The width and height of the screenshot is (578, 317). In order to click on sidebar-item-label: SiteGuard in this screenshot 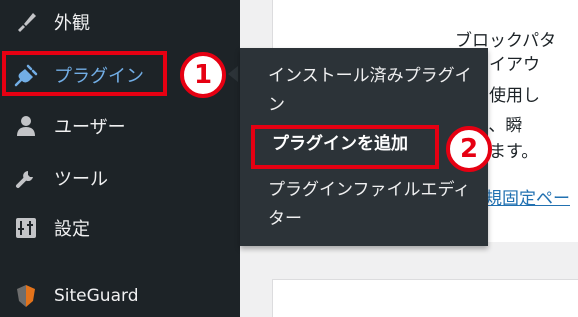, I will do `click(96, 296)`.